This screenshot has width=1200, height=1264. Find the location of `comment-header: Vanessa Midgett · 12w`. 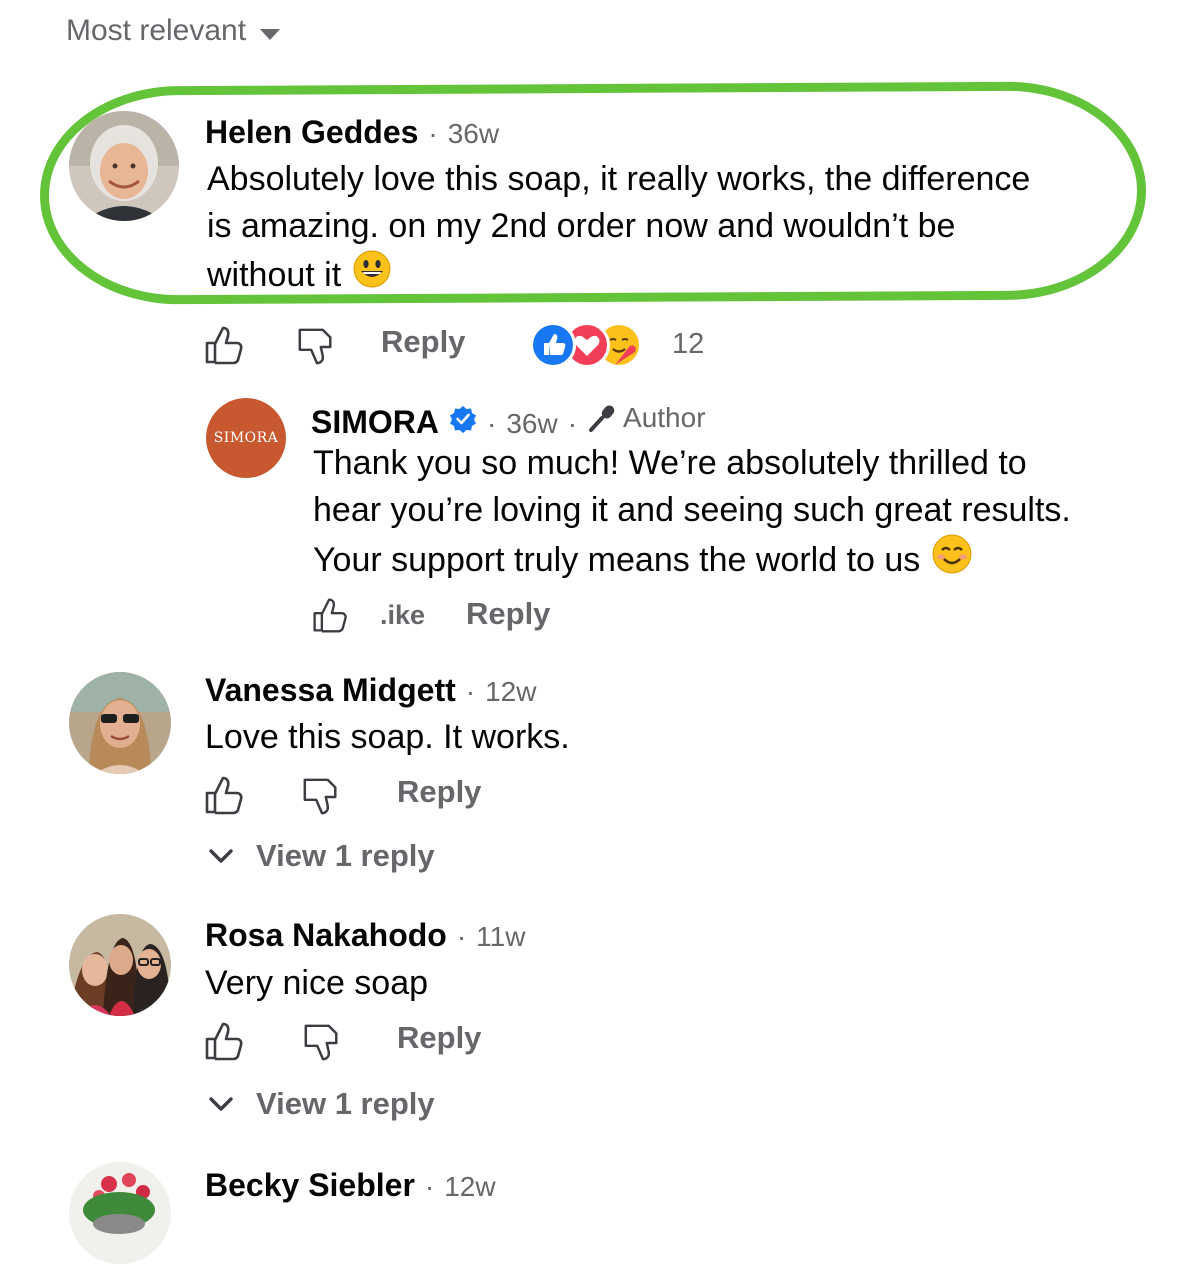

comment-header: Vanessa Midgett · 12w is located at coordinates (370, 690).